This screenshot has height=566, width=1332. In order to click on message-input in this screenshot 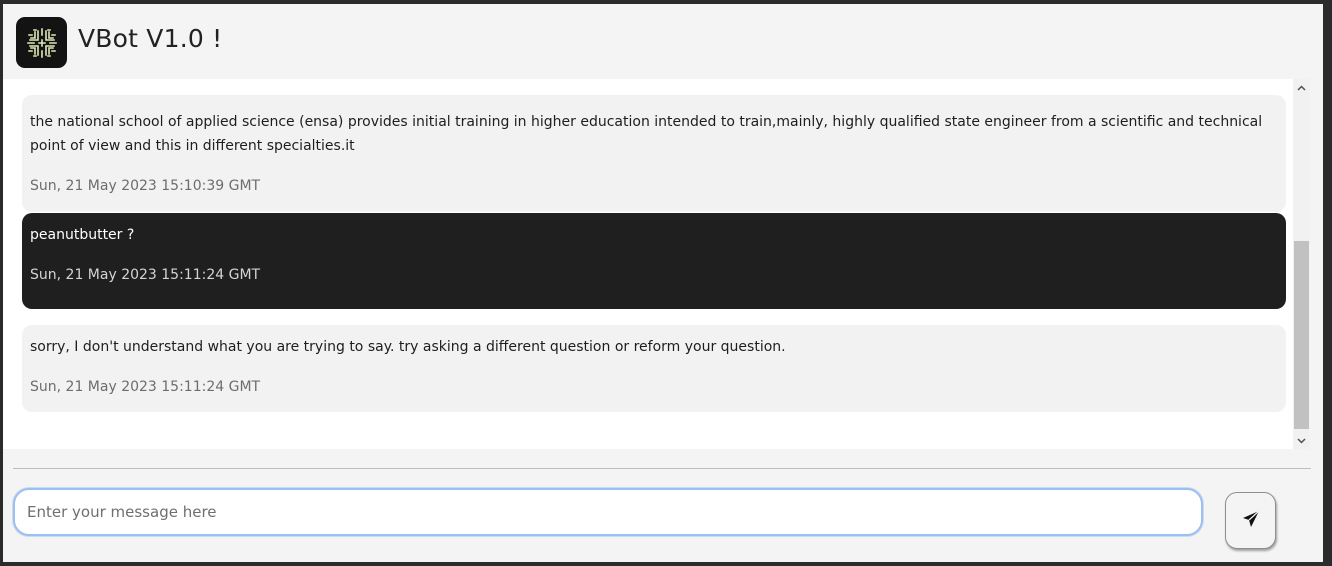, I will do `click(608, 512)`.